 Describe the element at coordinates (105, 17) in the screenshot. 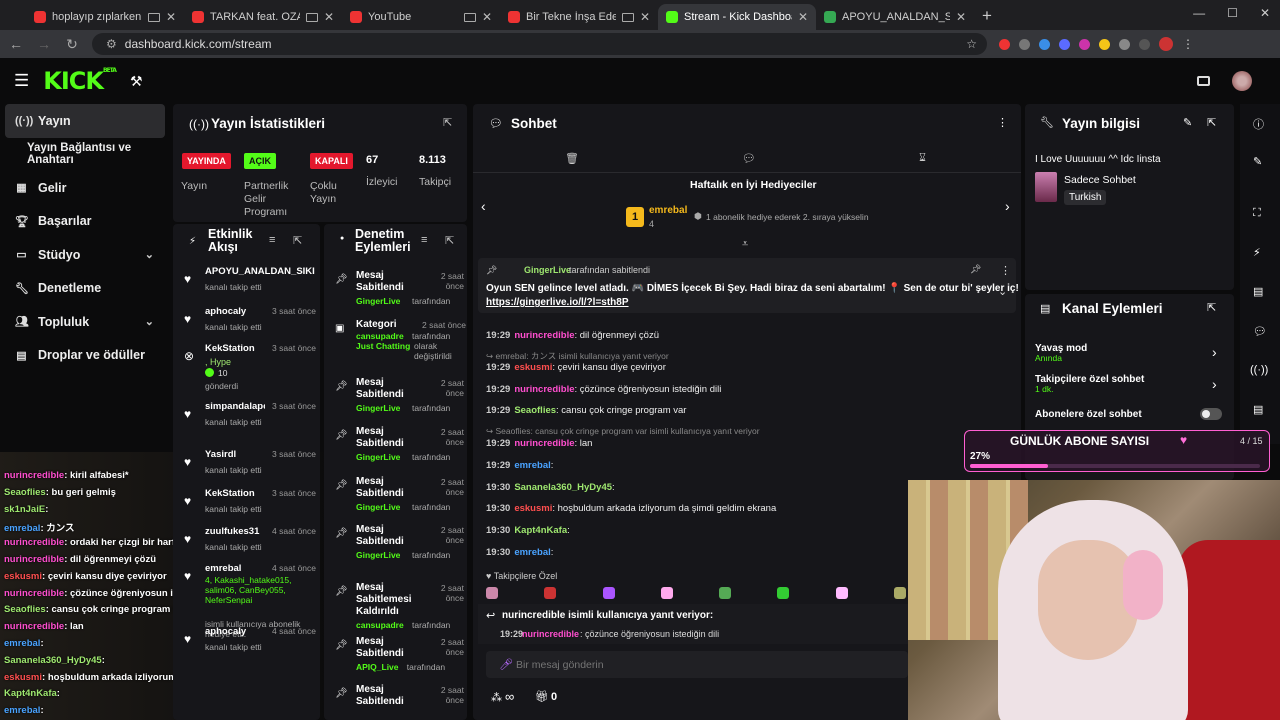

I see `browser-tab-1: hoplayıp zıplarken dinlenile✕` at that location.